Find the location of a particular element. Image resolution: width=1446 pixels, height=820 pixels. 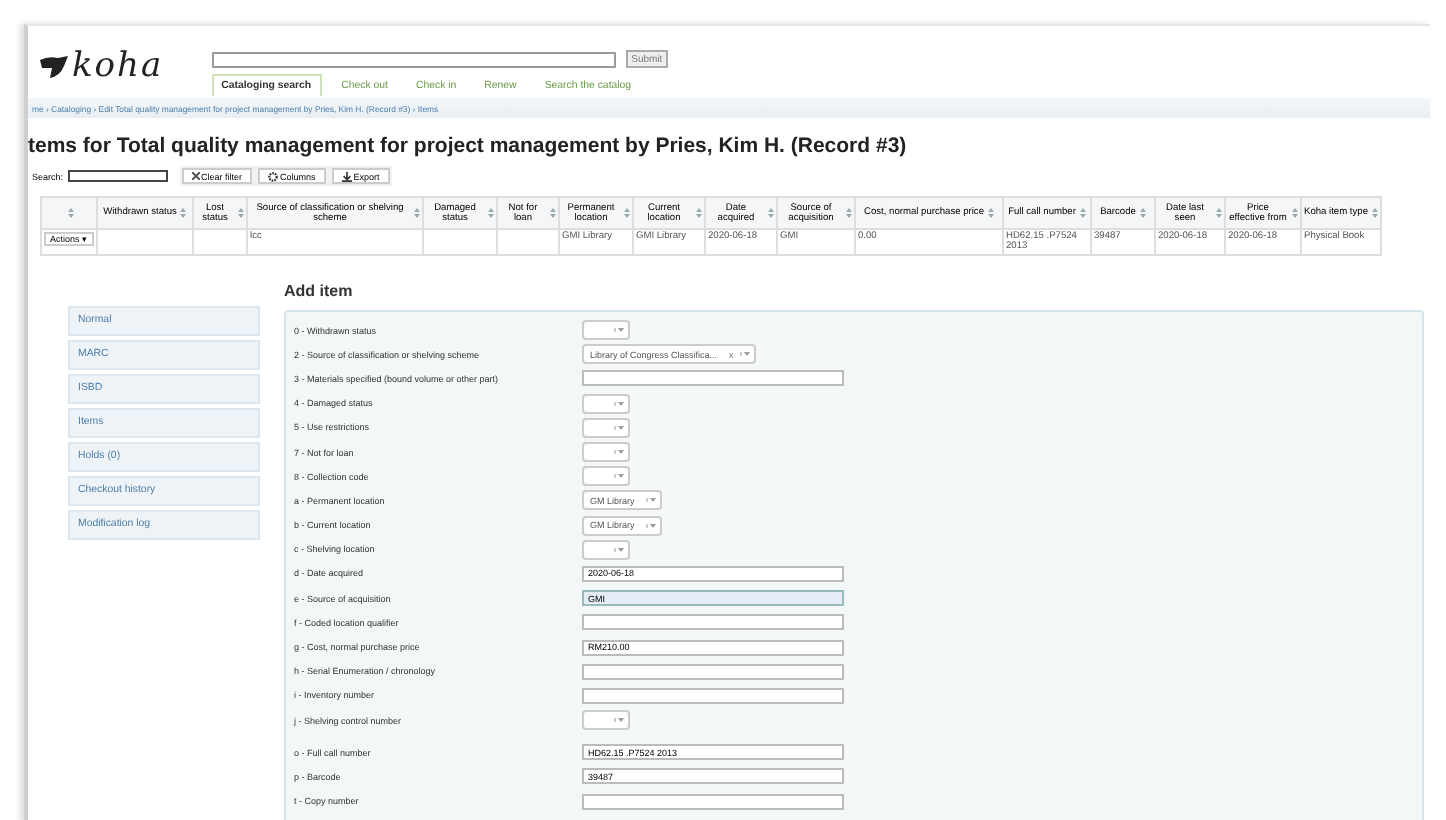

close-icon is located at coordinates (195, 176).